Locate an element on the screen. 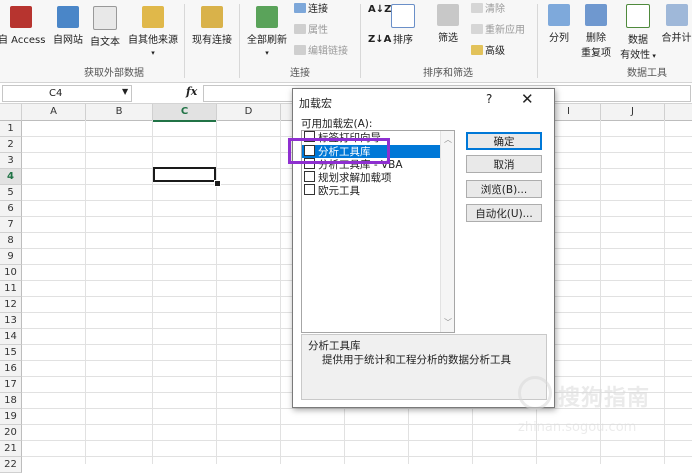  text-to-columns-label: 分列 is located at coordinates (559, 38).